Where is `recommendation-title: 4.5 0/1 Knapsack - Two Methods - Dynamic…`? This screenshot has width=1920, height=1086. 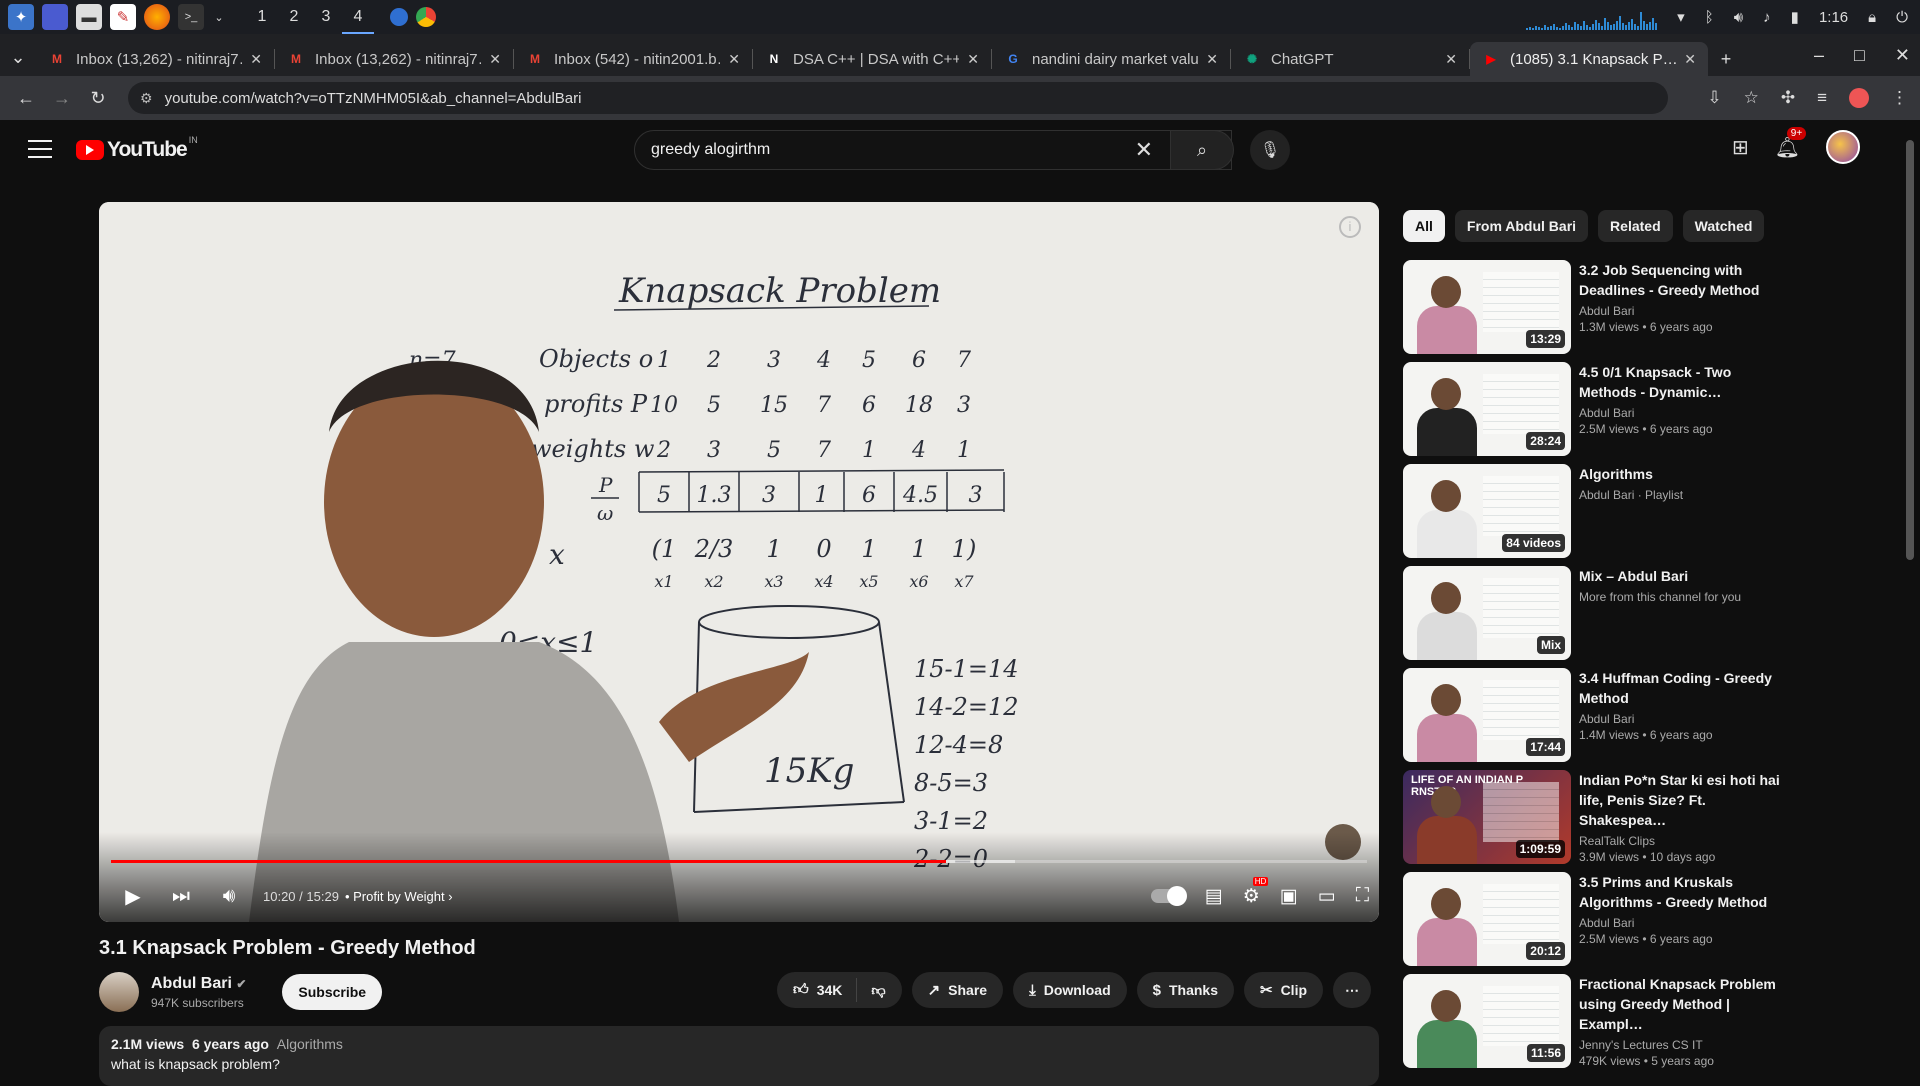
recommendation-title: 4.5 0/1 Knapsack - Two Methods - Dynamic… is located at coordinates (1681, 382).